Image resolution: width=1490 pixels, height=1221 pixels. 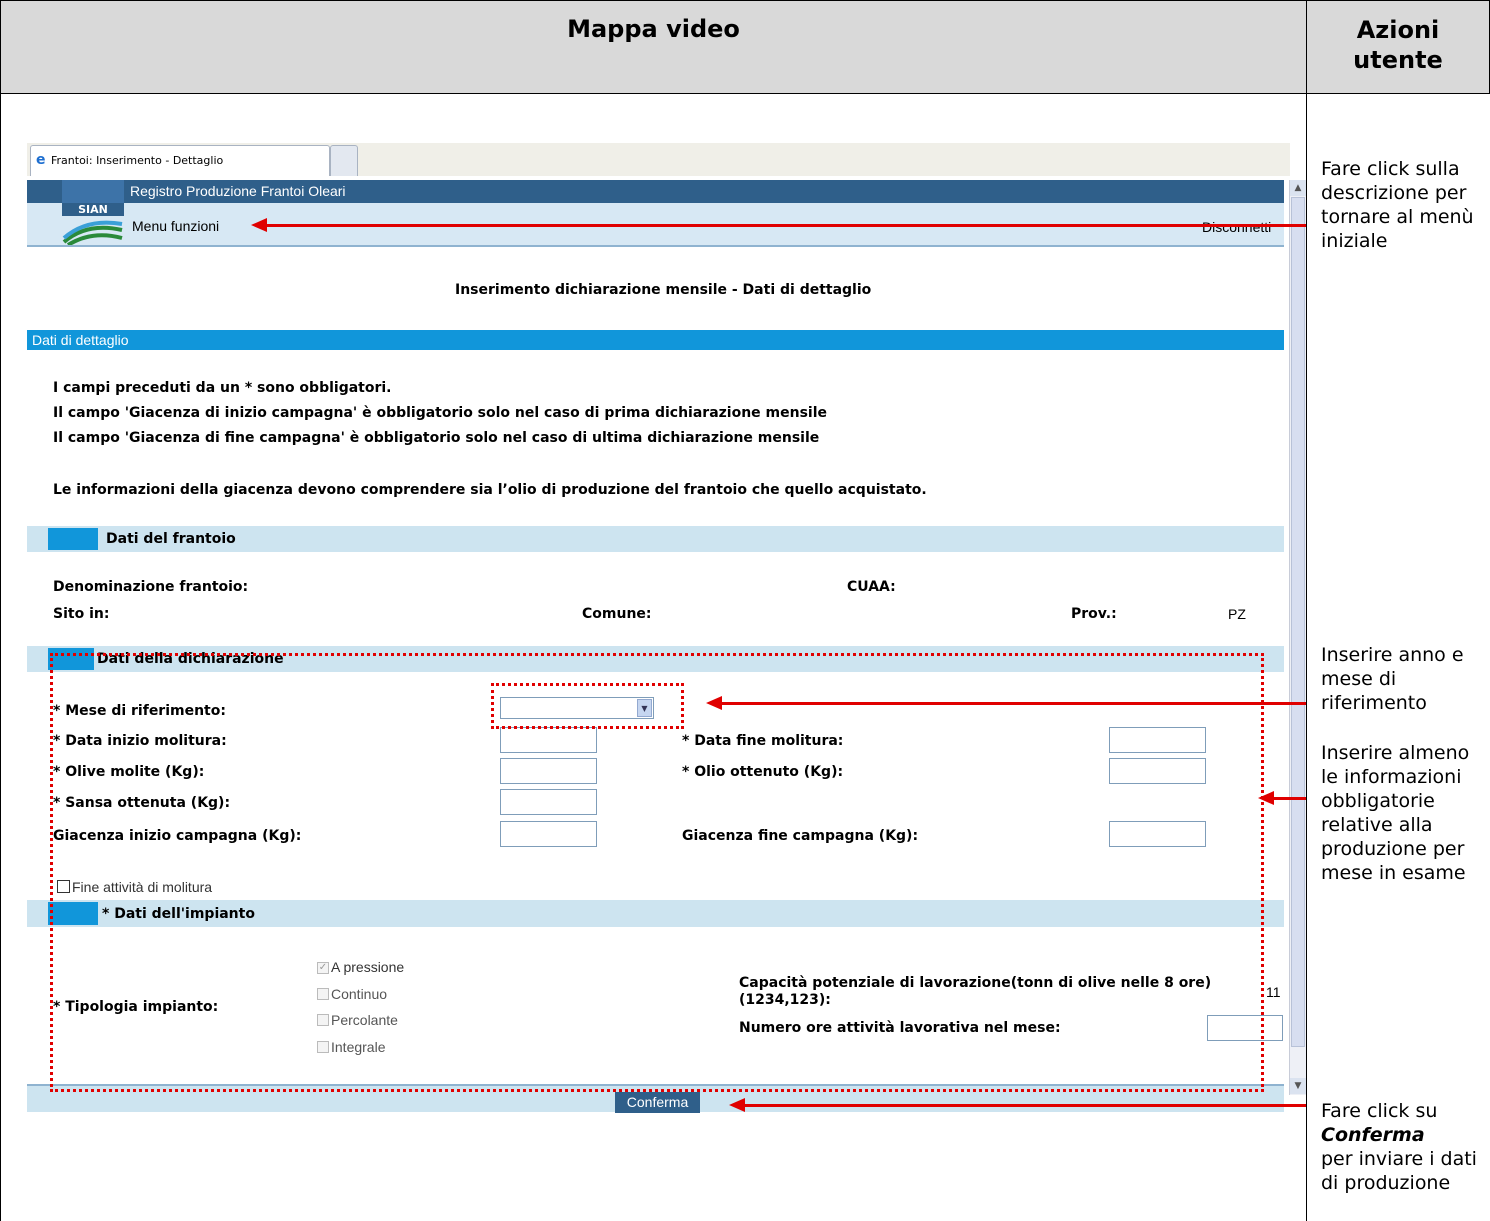 What do you see at coordinates (655, 340) in the screenshot?
I see `details-bar: Dati di dettaglio` at bounding box center [655, 340].